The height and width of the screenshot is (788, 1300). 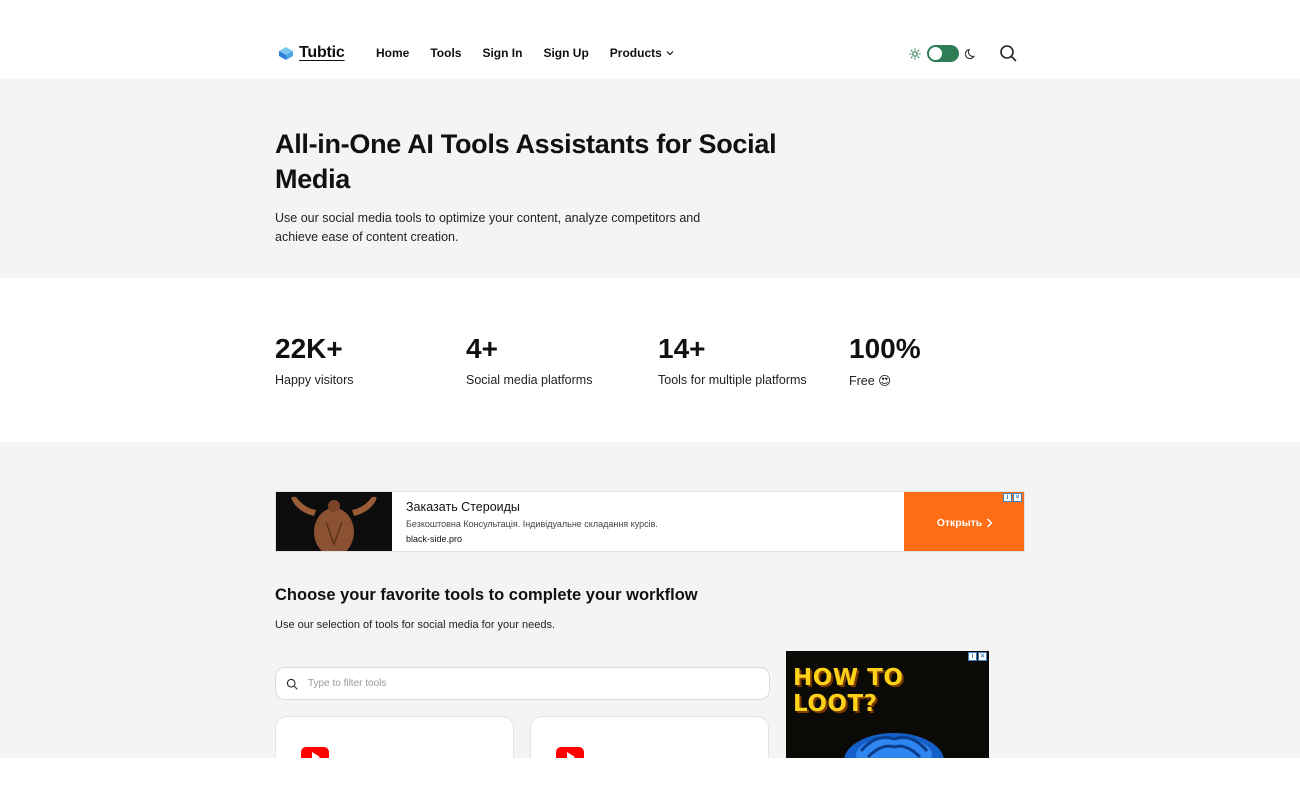 I want to click on chevron-down-icon, so click(x=670, y=53).